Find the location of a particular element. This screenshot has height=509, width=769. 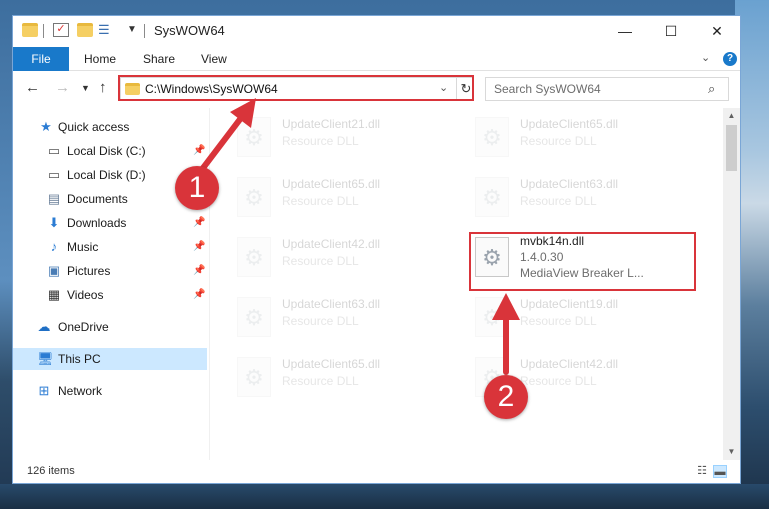

step-2-callout: 2 is located at coordinates (506, 397).